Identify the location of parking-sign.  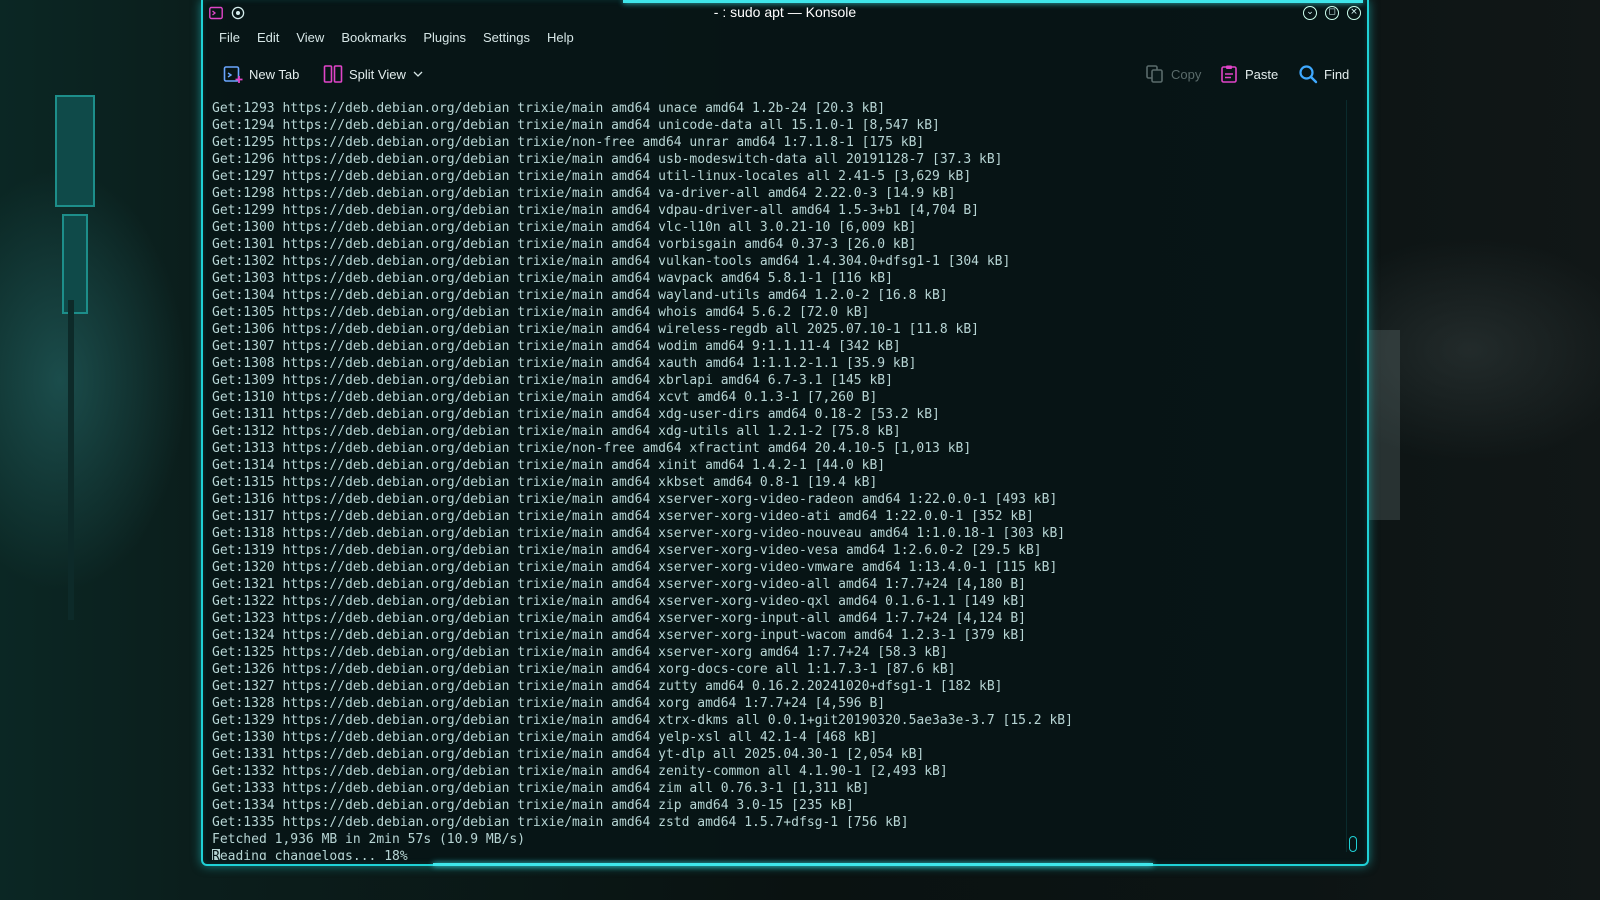
(75, 264).